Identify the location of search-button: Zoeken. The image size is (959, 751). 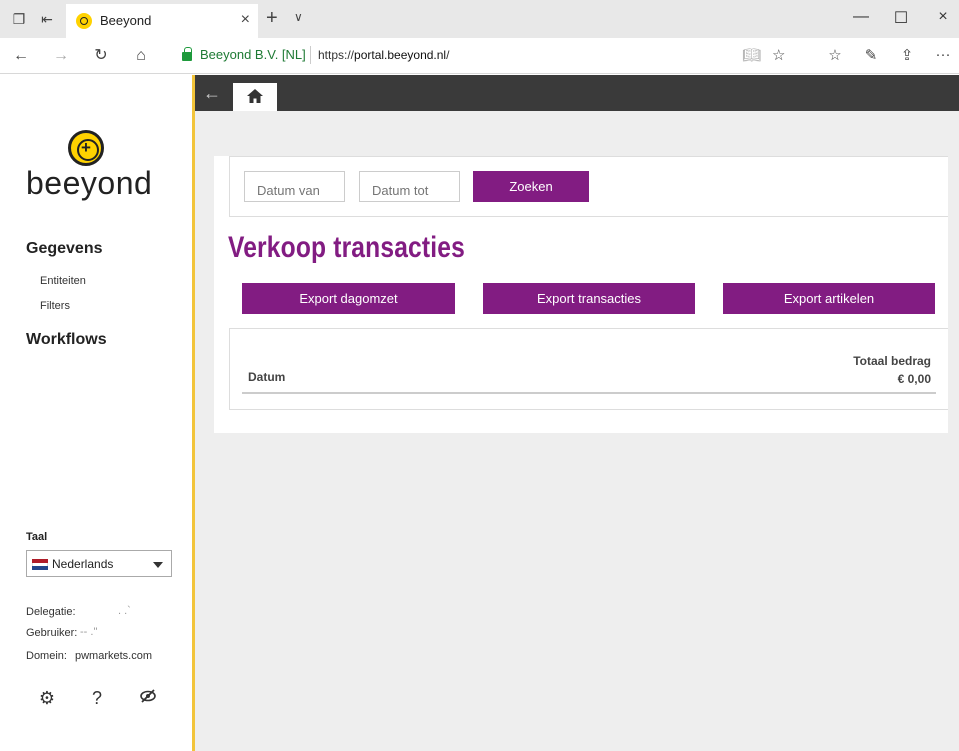
(531, 186).